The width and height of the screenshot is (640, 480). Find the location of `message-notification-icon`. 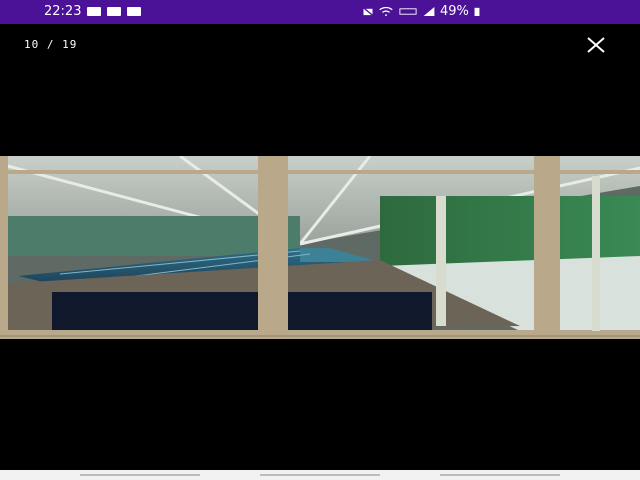

message-notification-icon is located at coordinates (134, 11).